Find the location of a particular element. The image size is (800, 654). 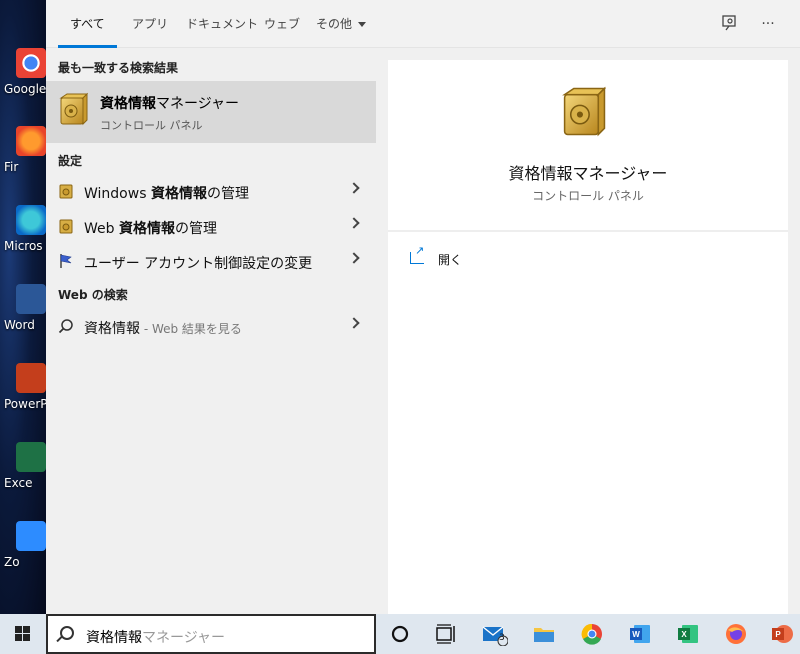

search-input: 資格情報マネージャー is located at coordinates (155, 637).